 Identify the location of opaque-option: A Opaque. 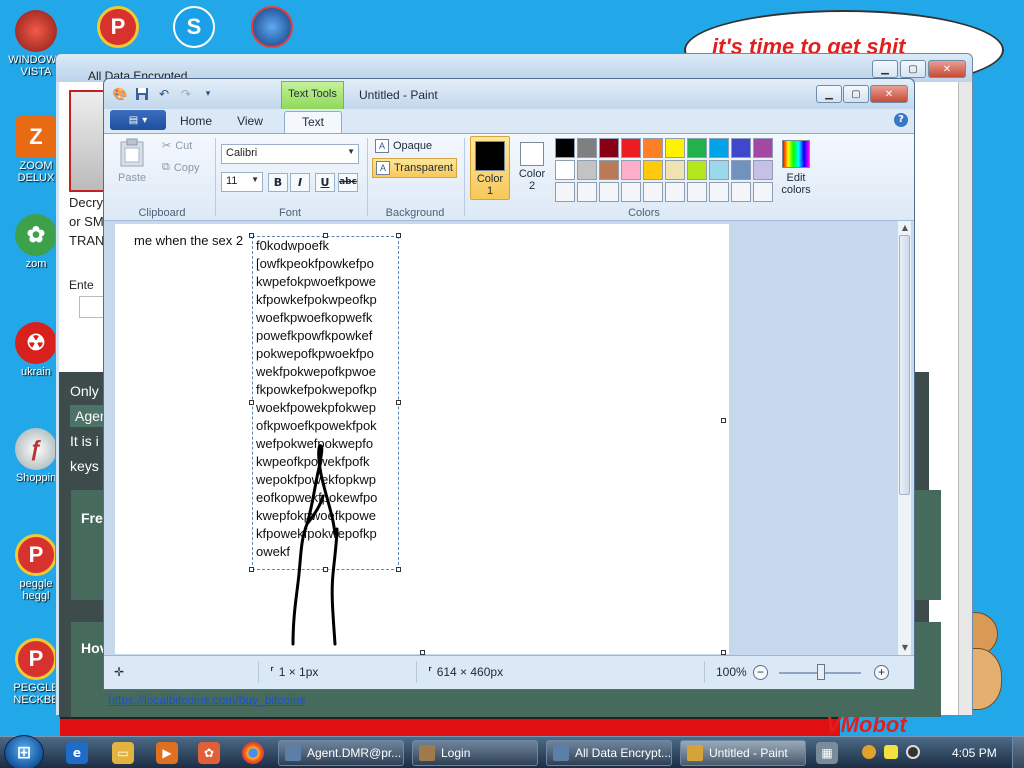
(403, 146).